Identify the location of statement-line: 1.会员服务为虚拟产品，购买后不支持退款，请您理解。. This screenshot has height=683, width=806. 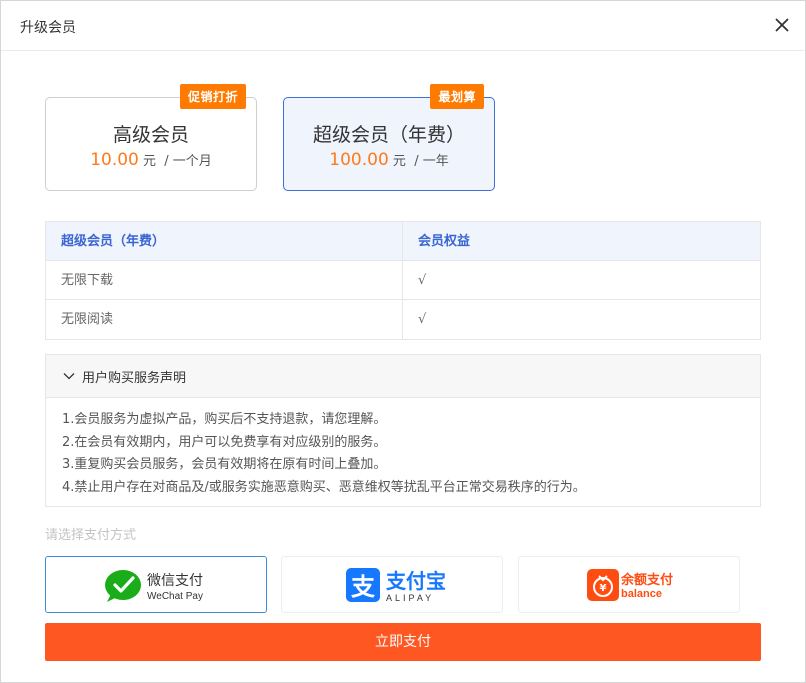
(224, 419).